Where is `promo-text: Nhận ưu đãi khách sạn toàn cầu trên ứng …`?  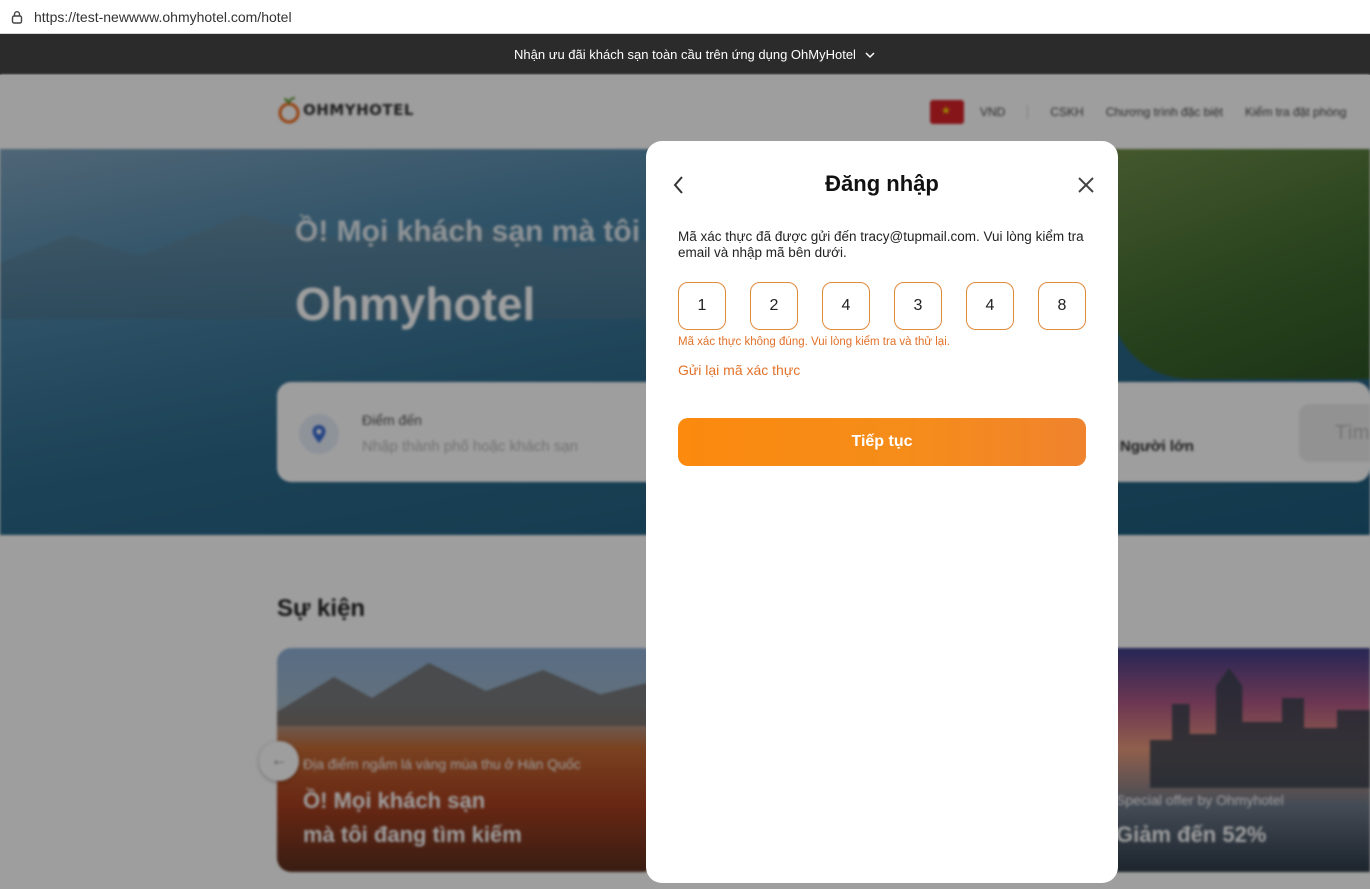 promo-text: Nhận ưu đãi khách sạn toàn cầu trên ứng … is located at coordinates (685, 54).